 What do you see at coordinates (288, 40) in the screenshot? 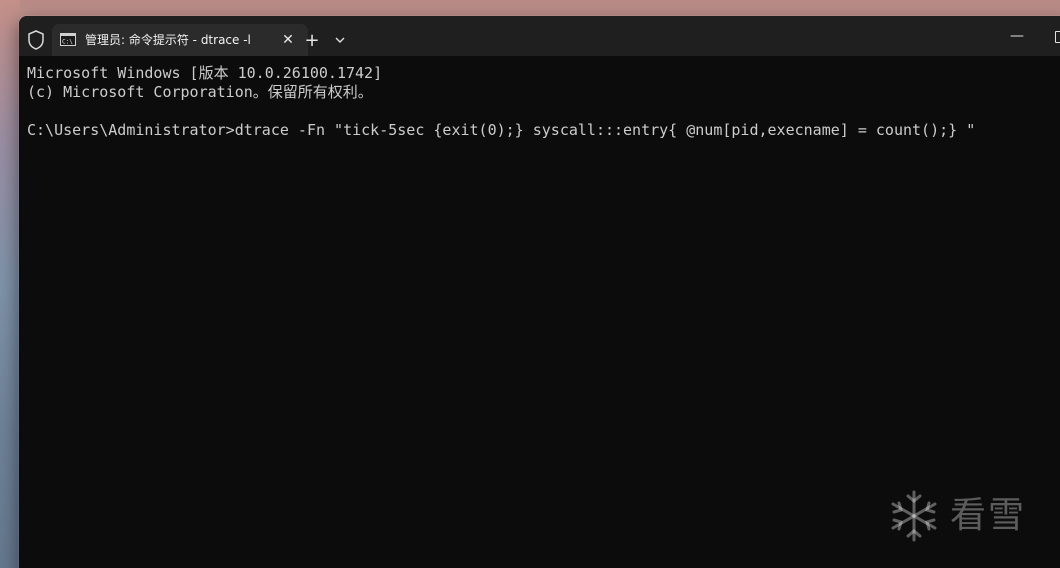
I see `tab-close-button: ✕` at bounding box center [288, 40].